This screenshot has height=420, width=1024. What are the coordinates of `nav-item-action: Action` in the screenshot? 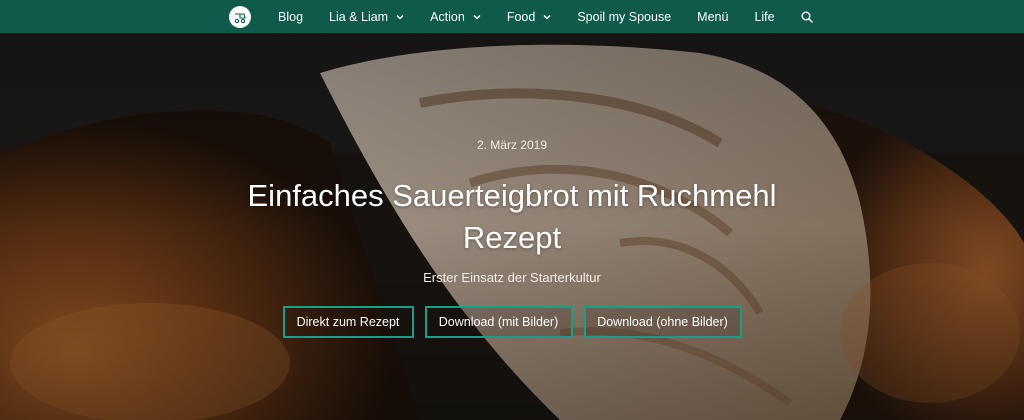 It's located at (455, 17).